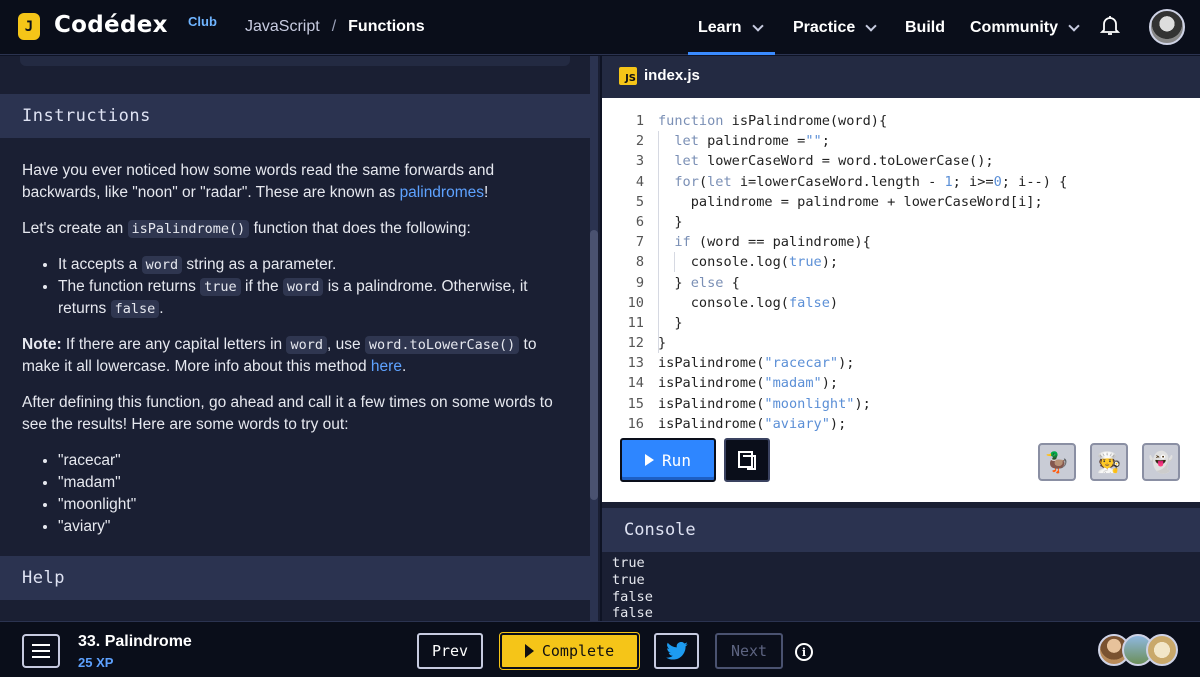 This screenshot has height=677, width=1200. I want to click on code-line: 10 console.log(false), so click(901, 303).